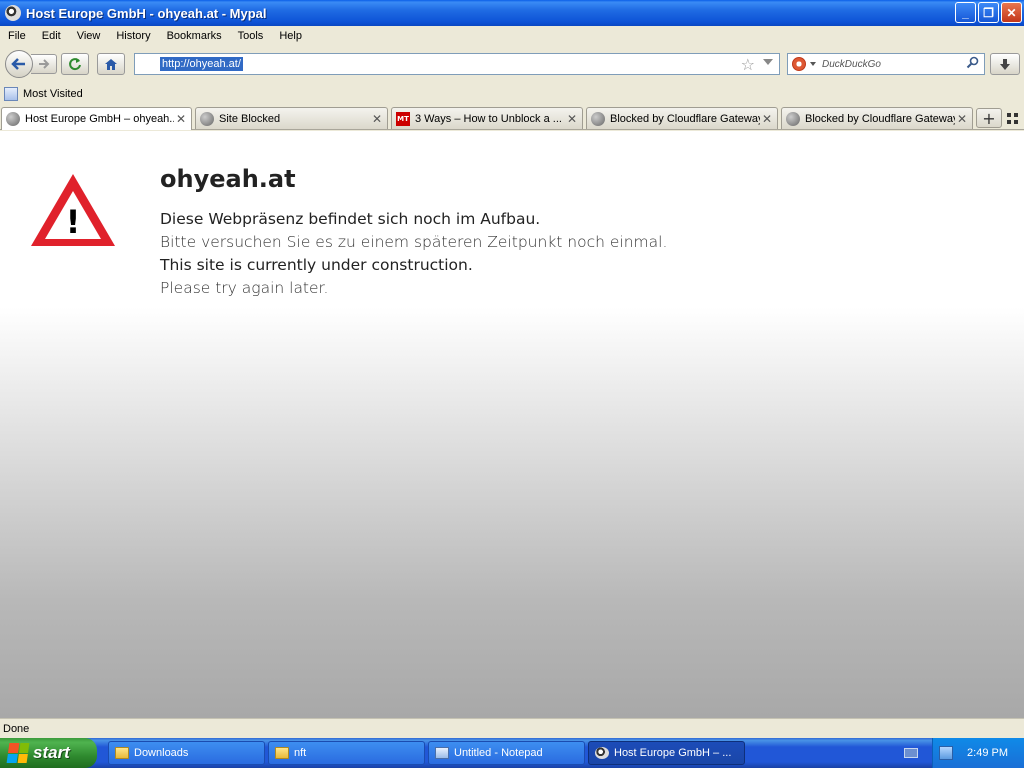 The width and height of the screenshot is (1024, 768). I want to click on home-button, so click(111, 64).